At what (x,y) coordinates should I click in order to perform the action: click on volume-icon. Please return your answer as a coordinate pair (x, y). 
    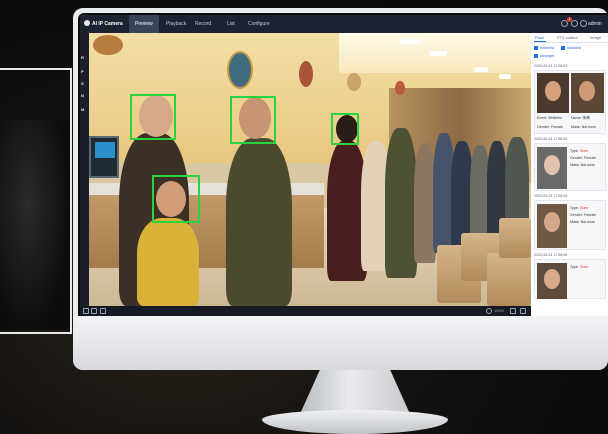
    Looking at the image, I should click on (94, 311).